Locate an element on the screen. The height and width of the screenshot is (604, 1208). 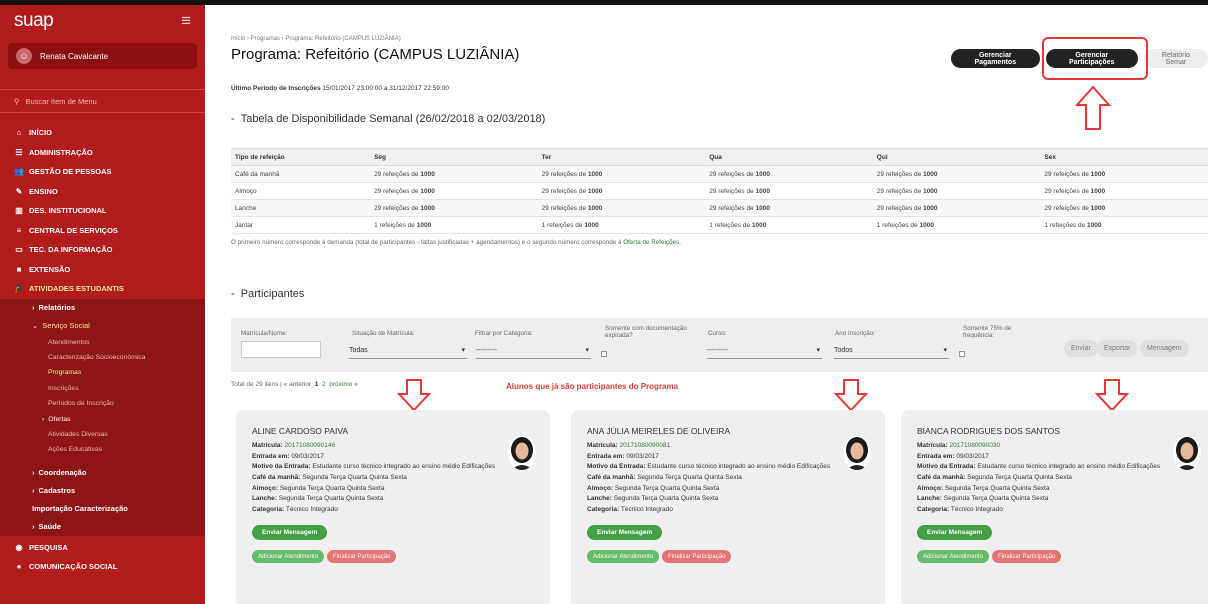
sidebar-item-4: ▥ DES. INSTITUCIONAL is located at coordinates (102, 211).